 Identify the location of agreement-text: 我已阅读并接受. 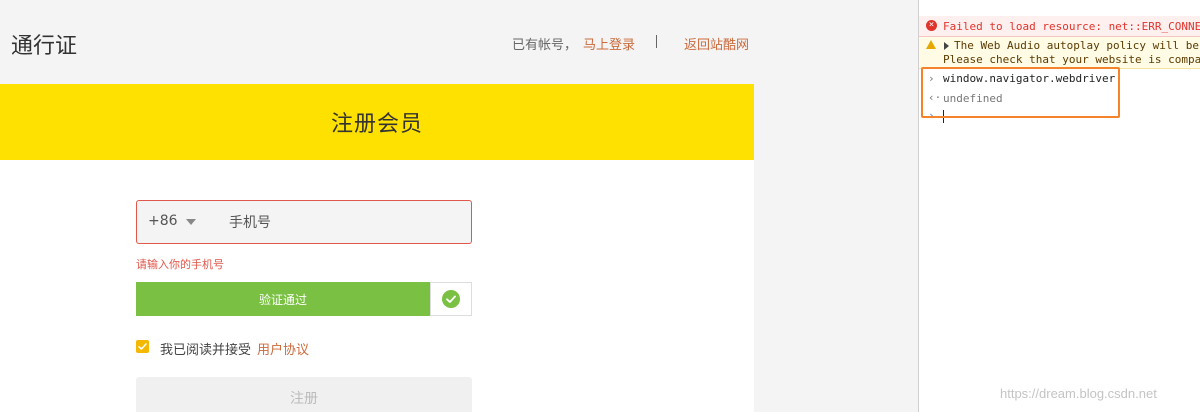
(206, 350).